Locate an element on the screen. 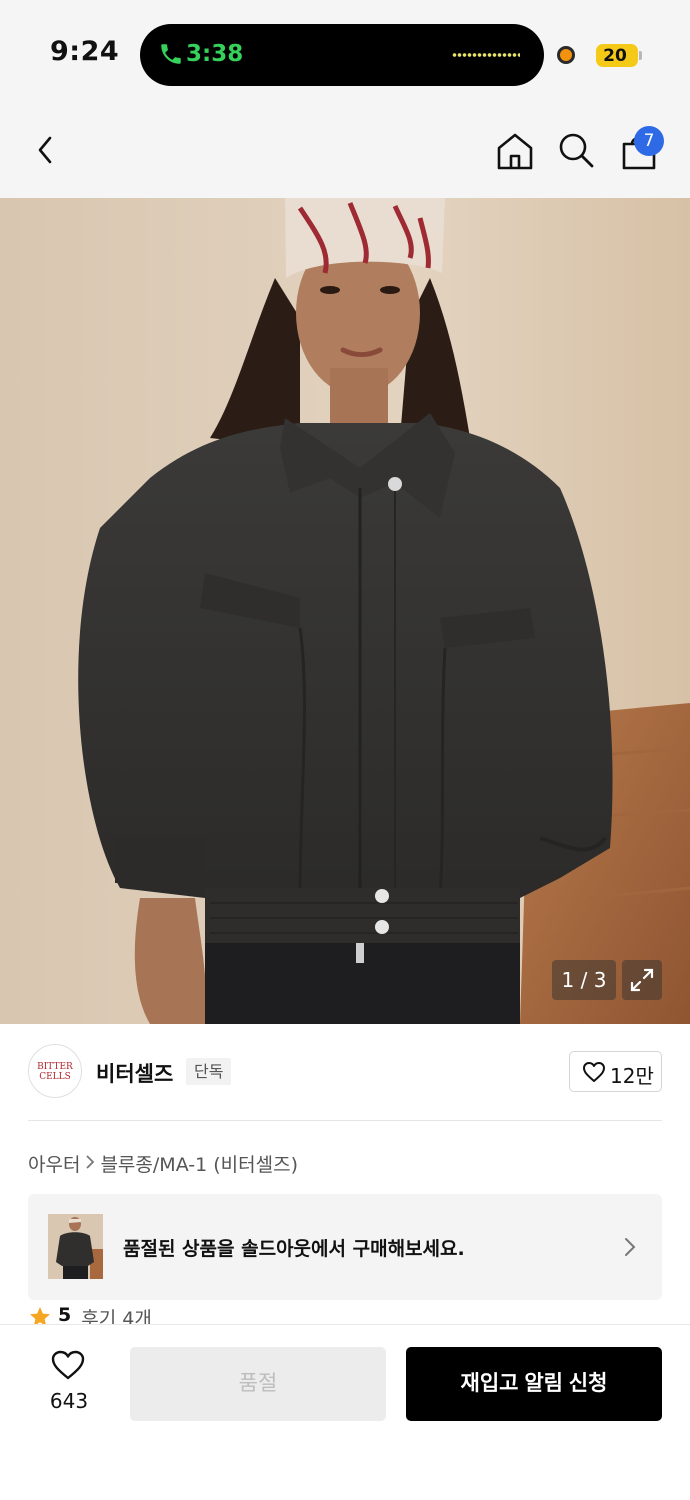 Image resolution: width=690 pixels, height=1500 pixels. cart-count-badge: 7 is located at coordinates (649, 141).